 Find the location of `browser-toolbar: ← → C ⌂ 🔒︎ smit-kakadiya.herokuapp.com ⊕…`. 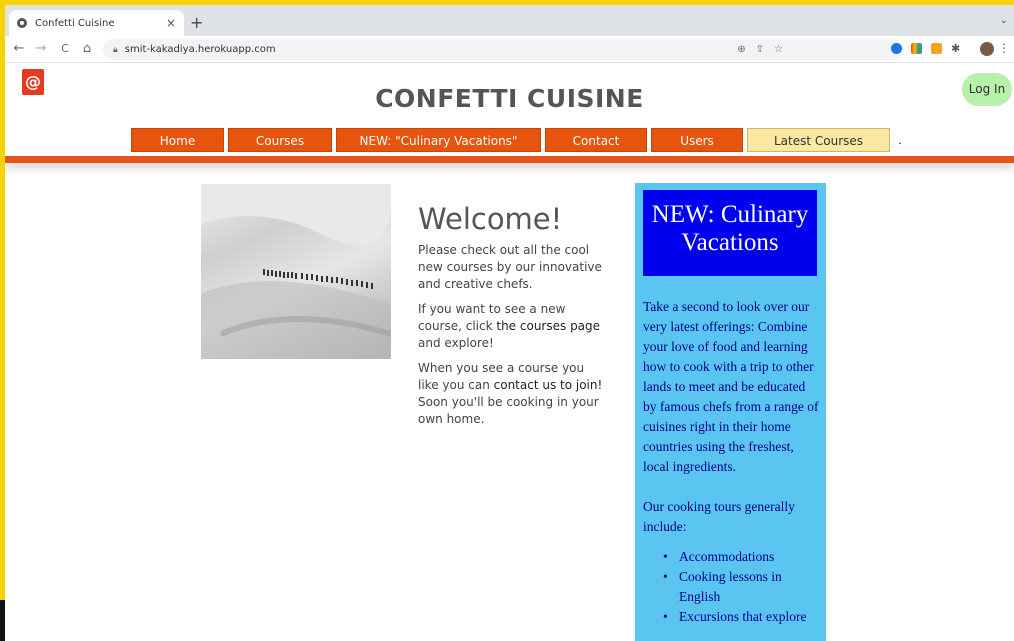

browser-toolbar: ← → C ⌂ 🔒︎ smit-kakadiya.herokuapp.com ⊕… is located at coordinates (509, 49).